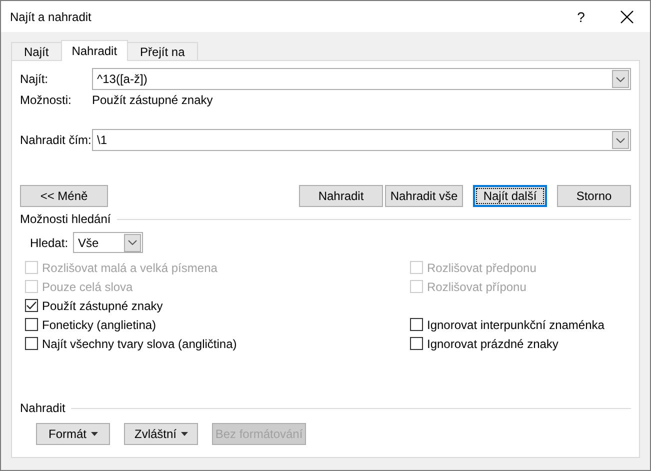  What do you see at coordinates (152, 100) in the screenshot?
I see `options-value: Použít zástupné znaky` at bounding box center [152, 100].